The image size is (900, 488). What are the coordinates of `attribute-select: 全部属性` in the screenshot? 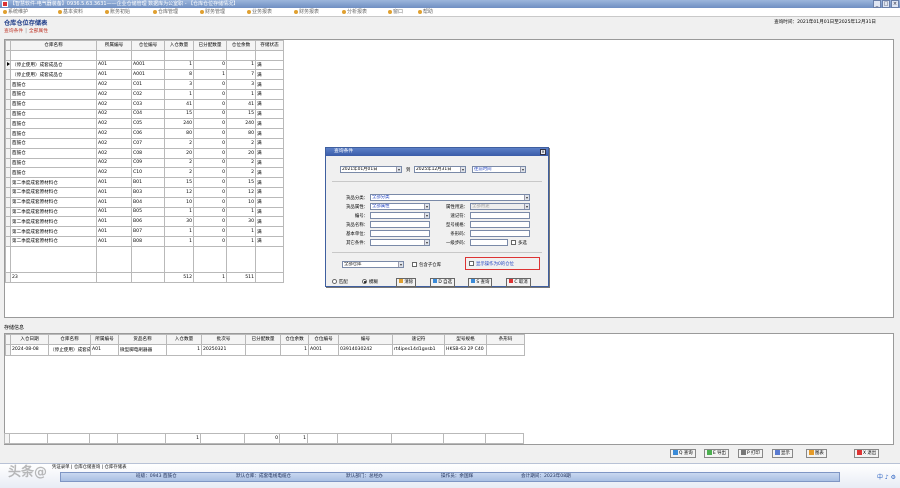 It's located at (400, 206).